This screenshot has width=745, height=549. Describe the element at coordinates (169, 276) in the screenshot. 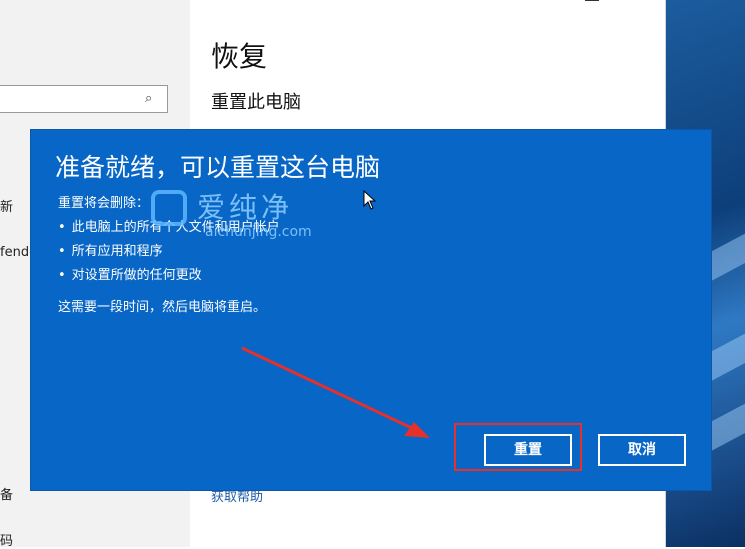

I see `list-item: 对设置所做的任何更改` at that location.